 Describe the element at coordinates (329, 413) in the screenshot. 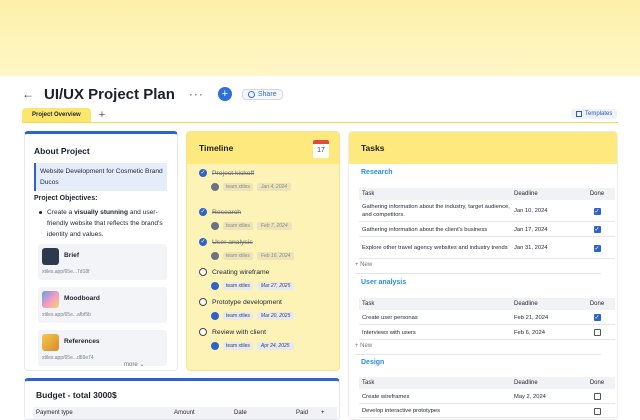

I see `add-column-button: +` at that location.